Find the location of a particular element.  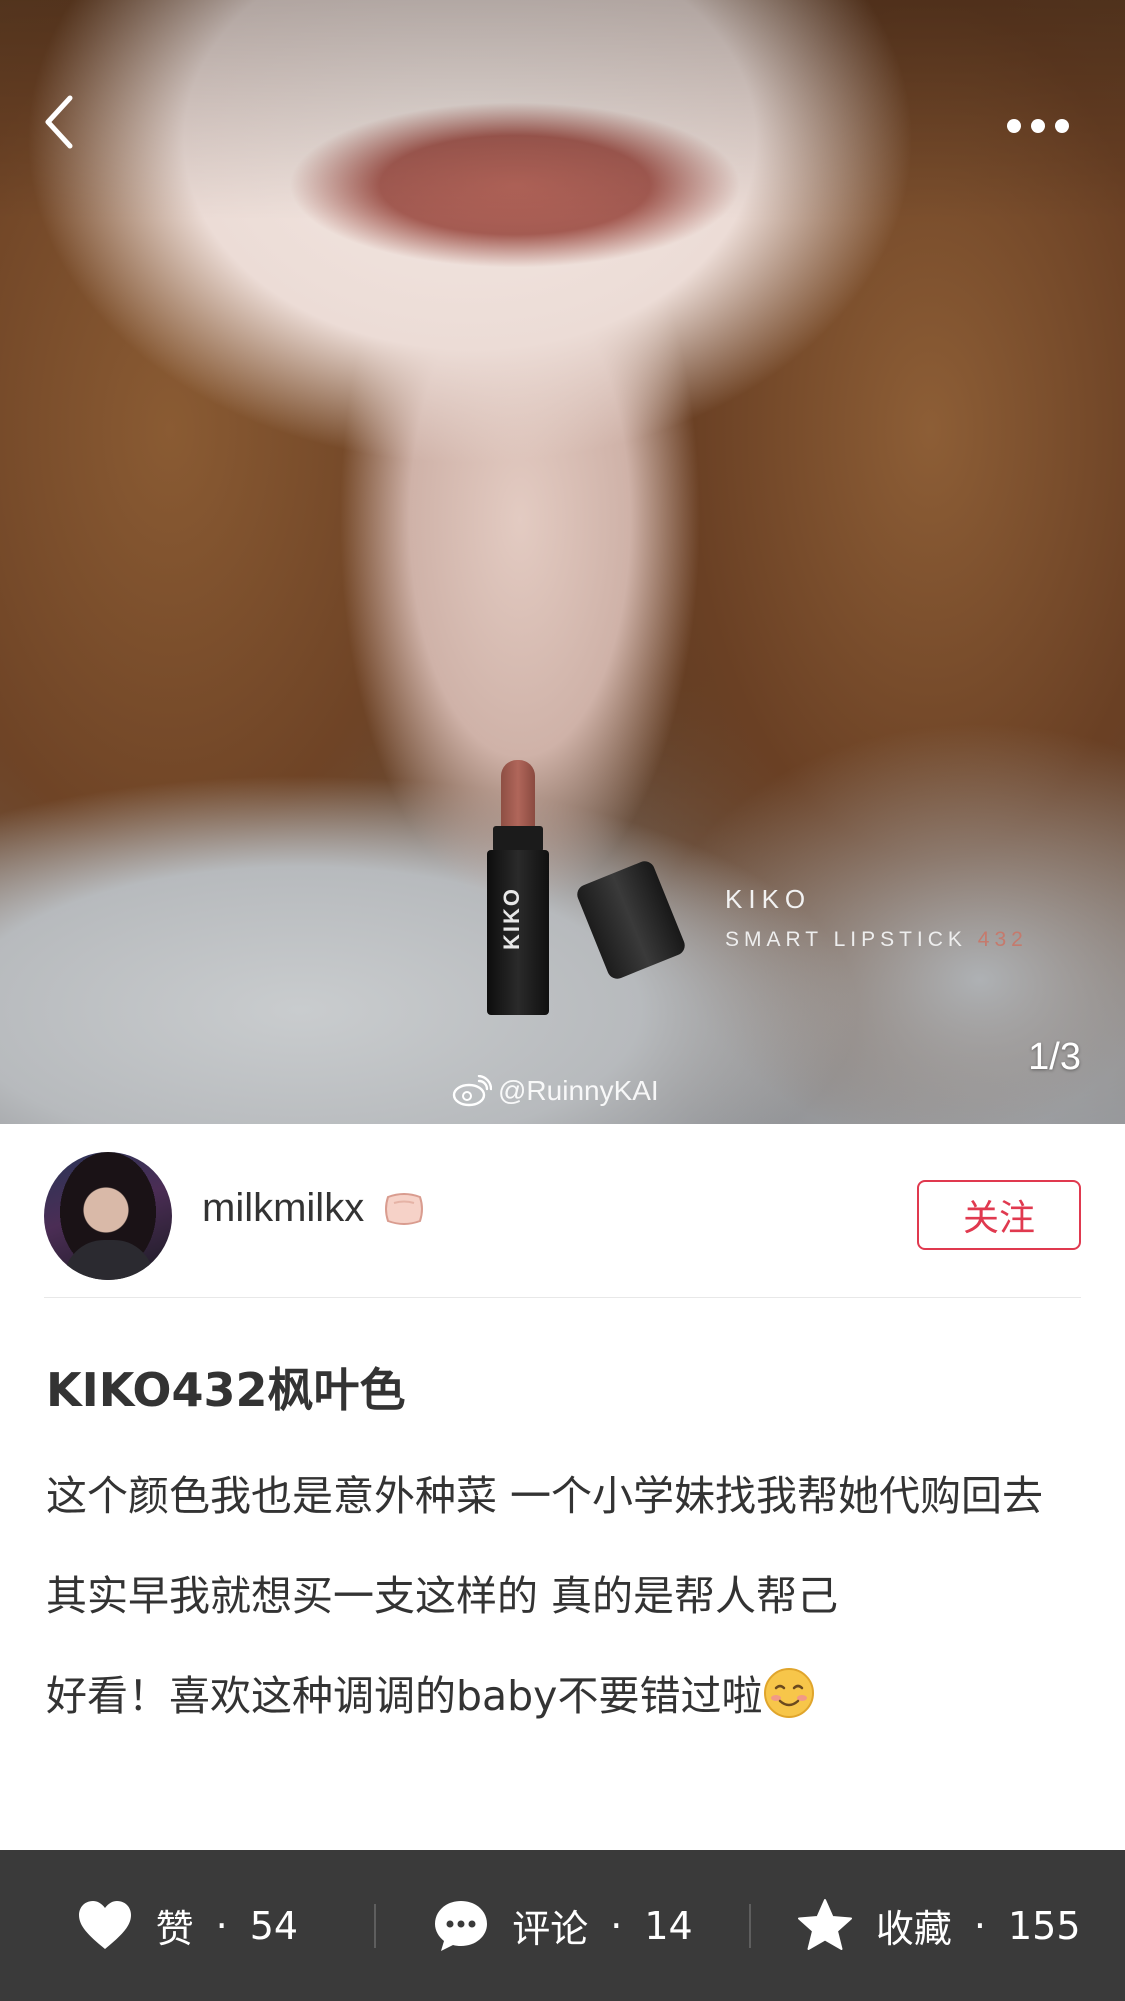

note-paragraph: 好看！喜欢这种调调的baby不要错过啦 is located at coordinates (563, 1696).